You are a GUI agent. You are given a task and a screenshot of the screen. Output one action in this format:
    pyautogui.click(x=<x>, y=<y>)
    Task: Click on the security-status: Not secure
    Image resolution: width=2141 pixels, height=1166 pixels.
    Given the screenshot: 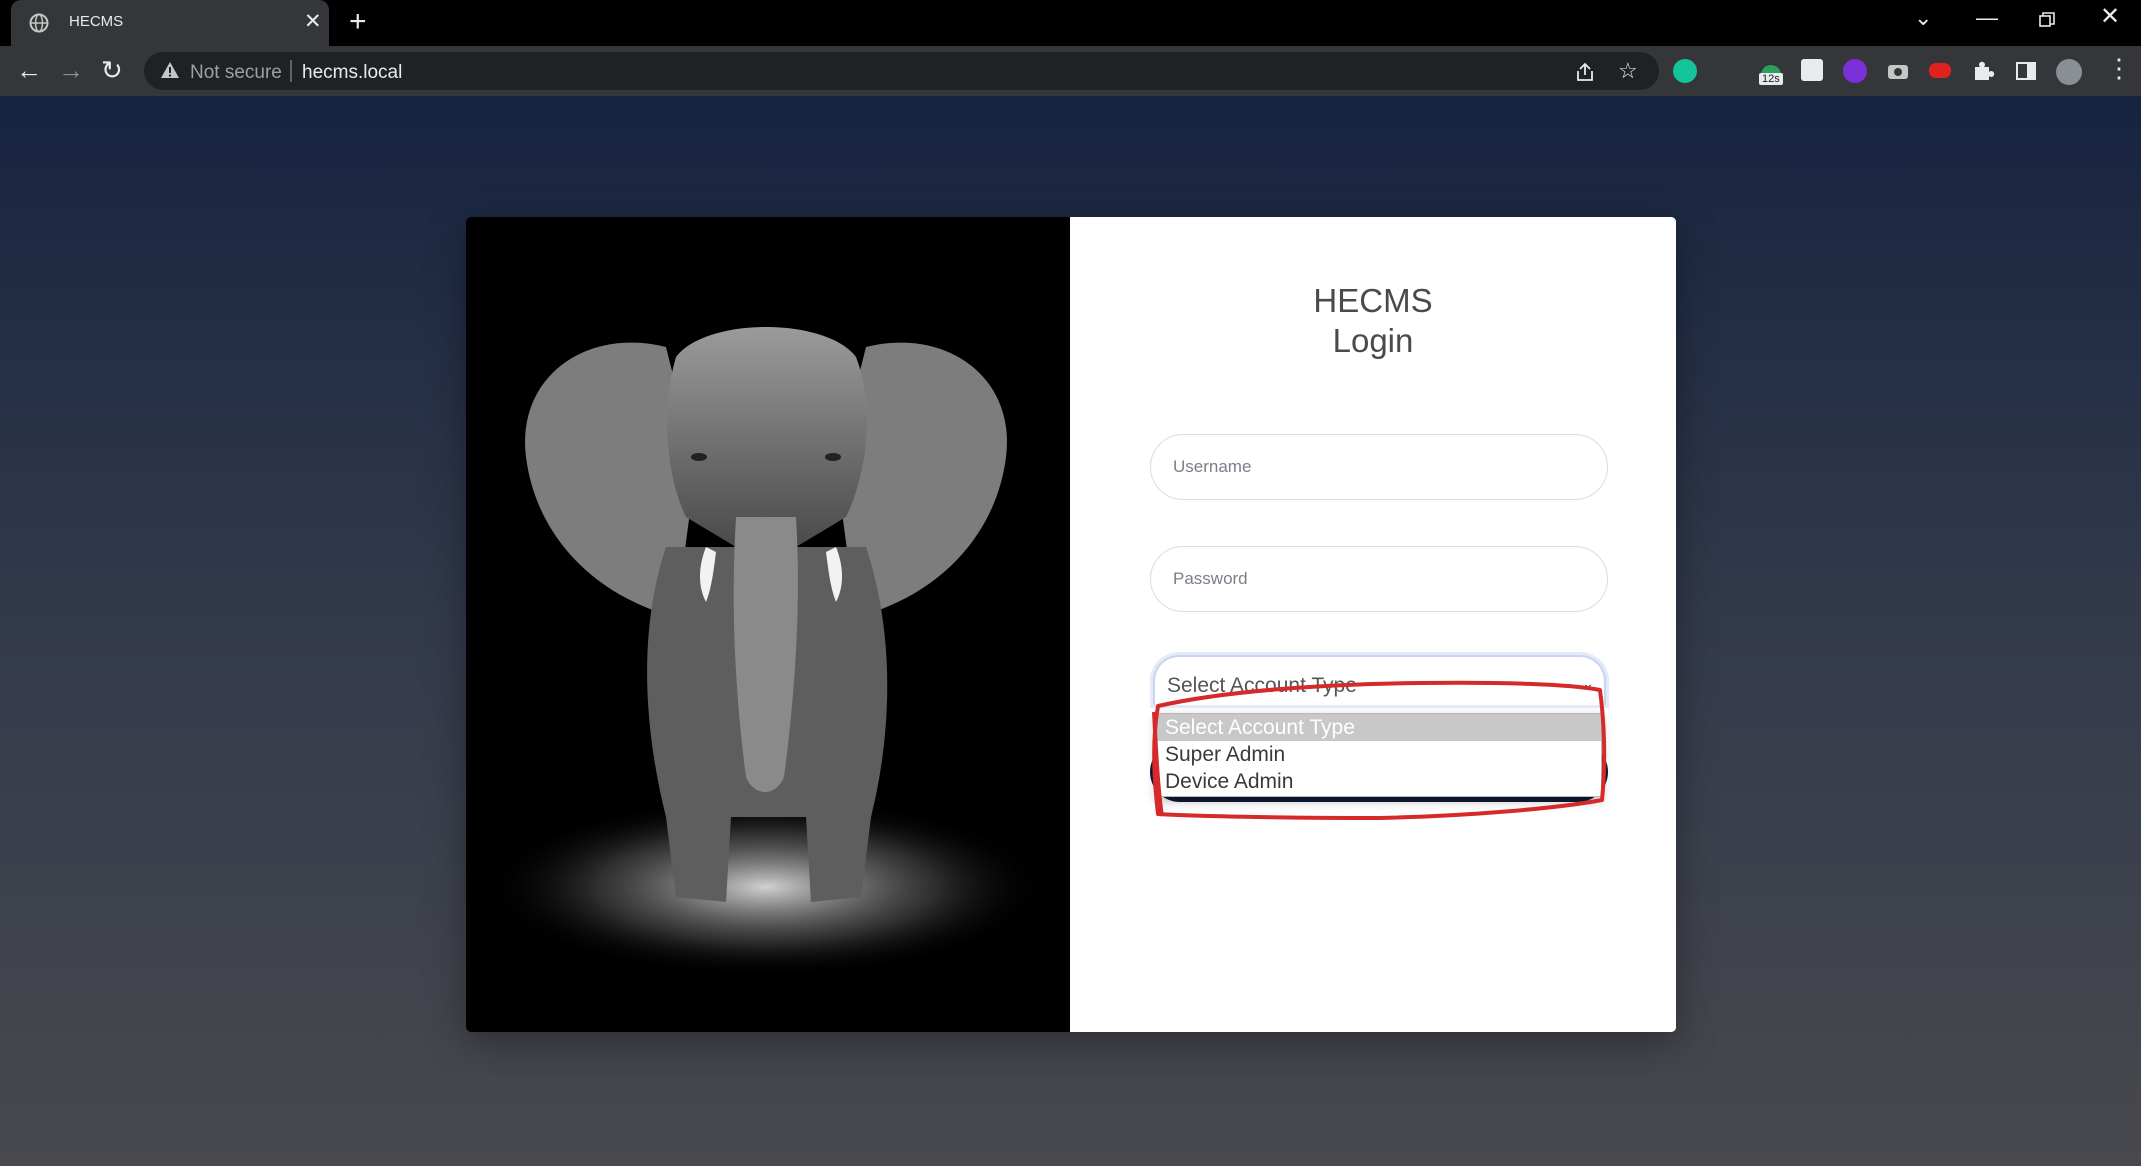 What is the action you would take?
    pyautogui.click(x=236, y=73)
    